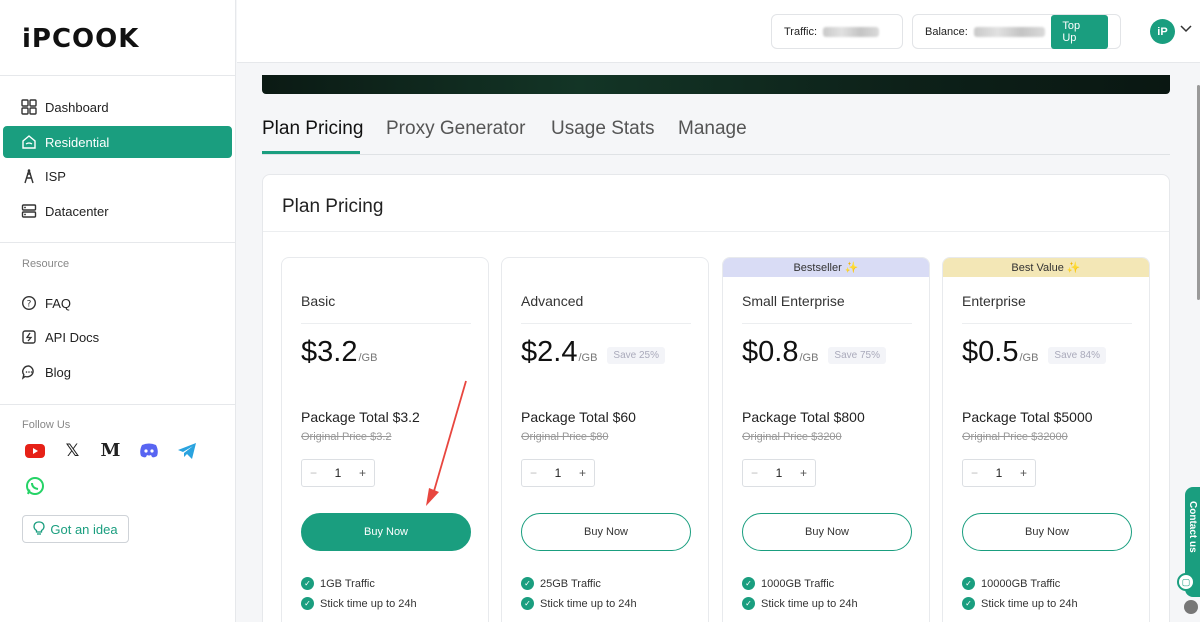 This screenshot has width=1200, height=622. What do you see at coordinates (803, 417) in the screenshot?
I see `package-total: Package Total $800` at bounding box center [803, 417].